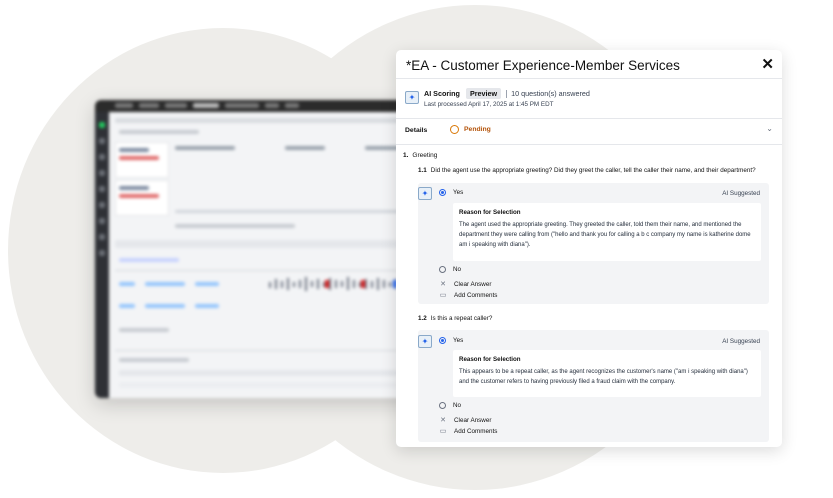  What do you see at coordinates (589, 144) in the screenshot?
I see `details-divider` at bounding box center [589, 144].